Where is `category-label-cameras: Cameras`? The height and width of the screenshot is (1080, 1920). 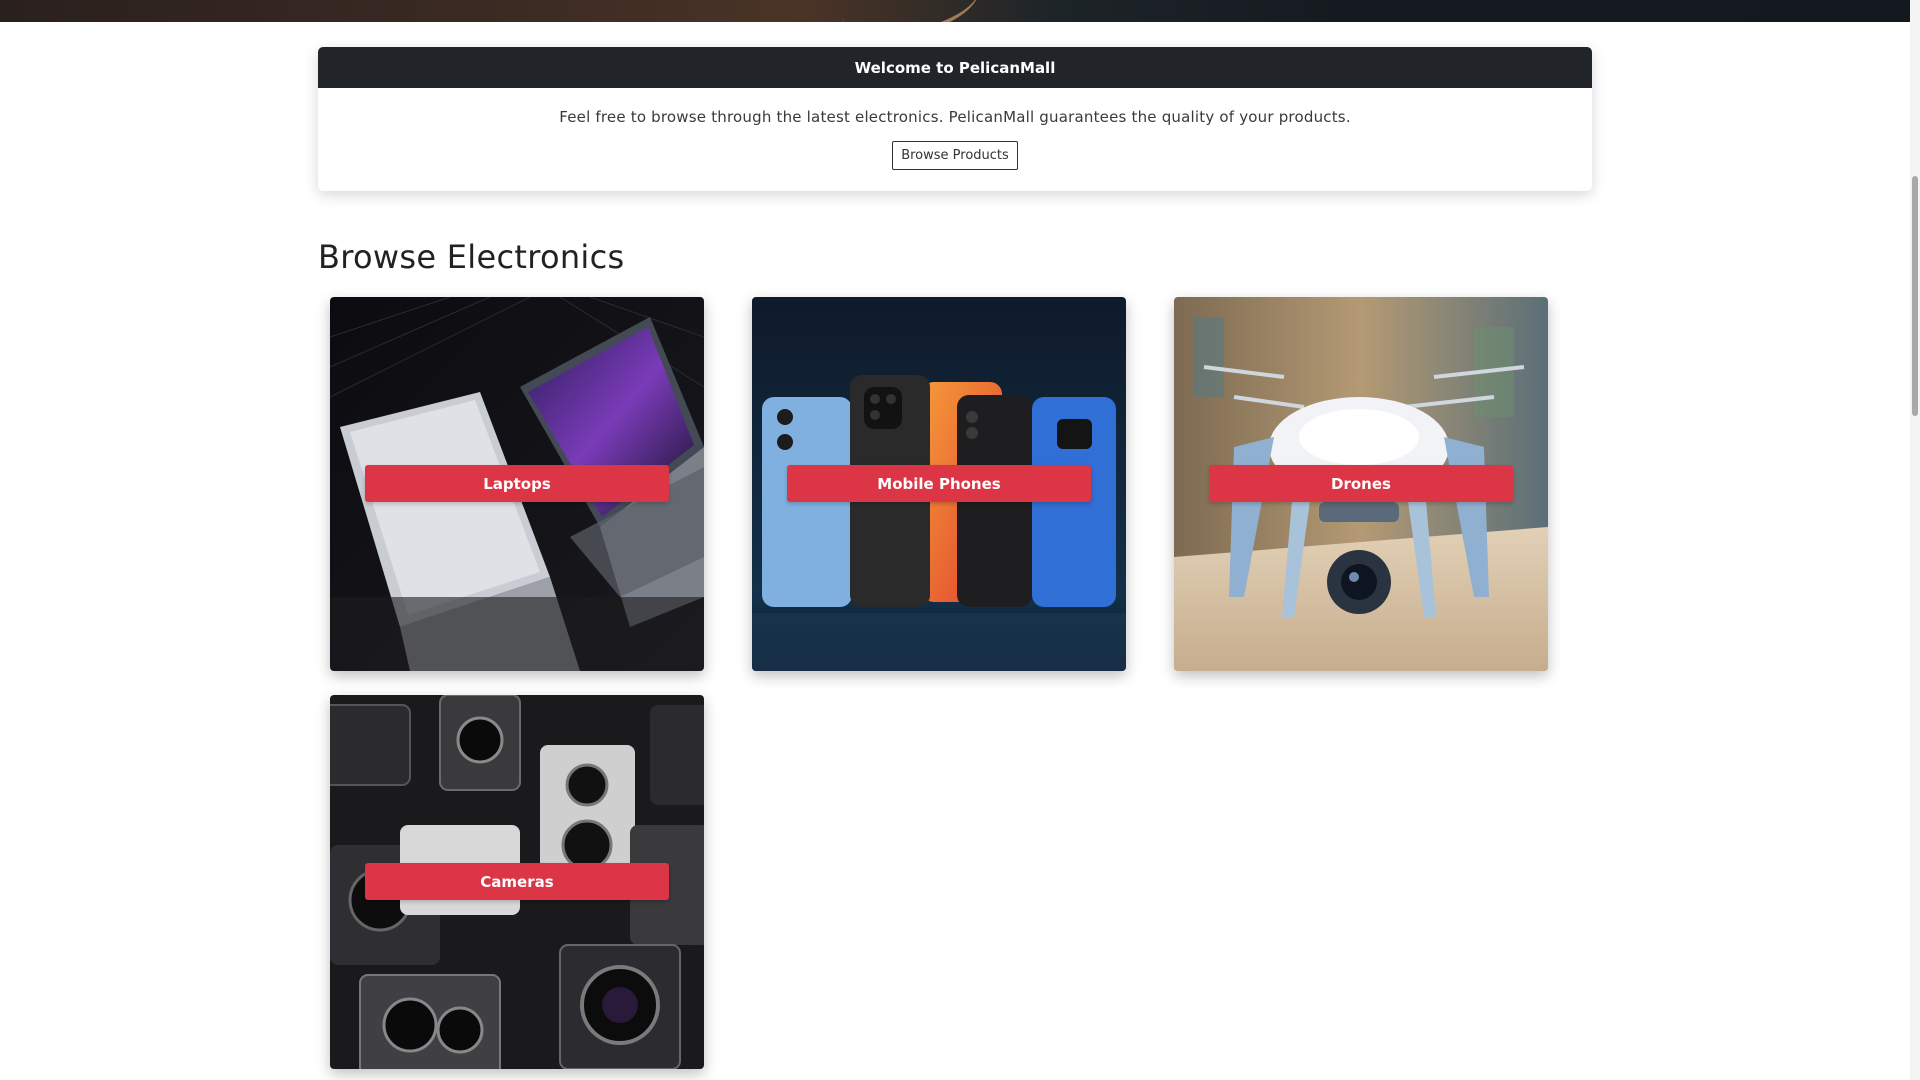 category-label-cameras: Cameras is located at coordinates (517, 881).